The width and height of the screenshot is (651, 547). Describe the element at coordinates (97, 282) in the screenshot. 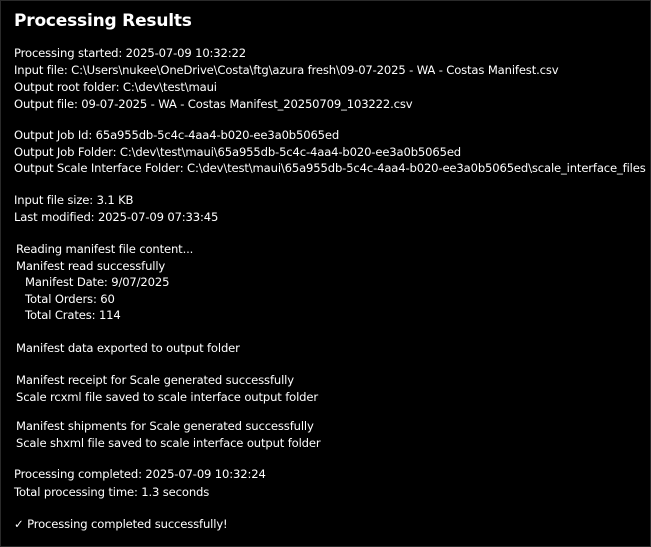

I see `manifest-date-text: Manifest Date: 9/07/2025` at that location.